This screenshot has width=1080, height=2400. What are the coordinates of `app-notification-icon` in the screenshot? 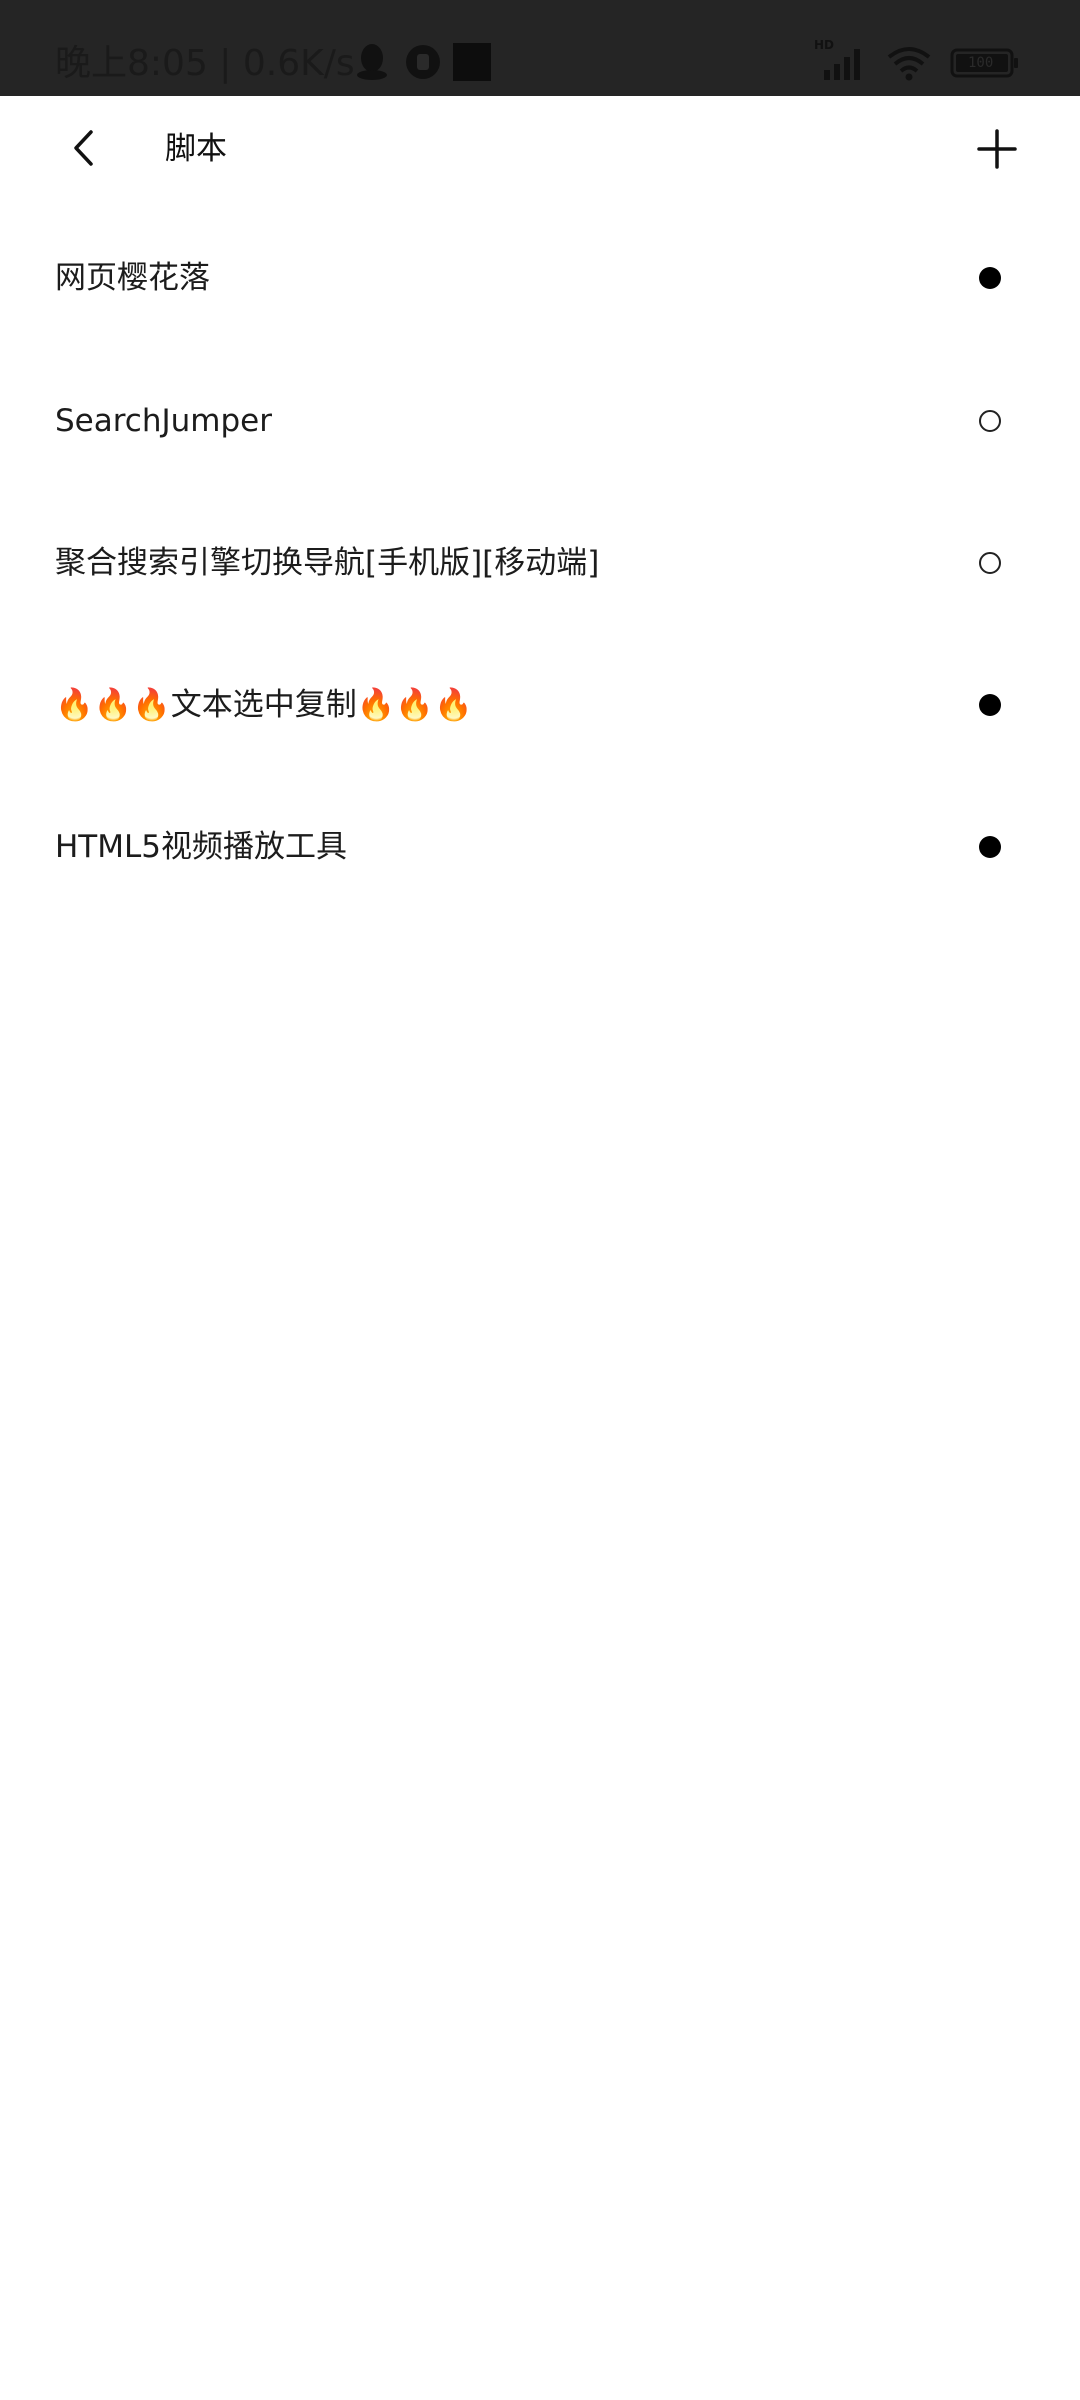 It's located at (423, 62).